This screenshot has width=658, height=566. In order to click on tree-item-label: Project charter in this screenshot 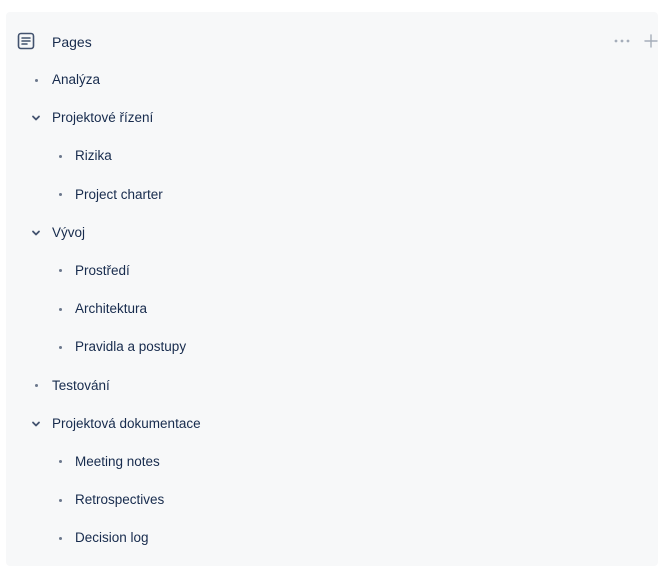, I will do `click(119, 195)`.